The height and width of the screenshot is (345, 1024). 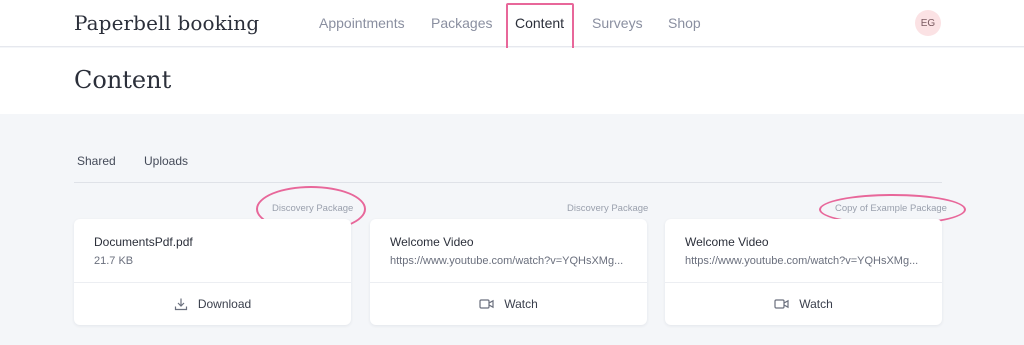 I want to click on user-avatar: EG, so click(x=928, y=23).